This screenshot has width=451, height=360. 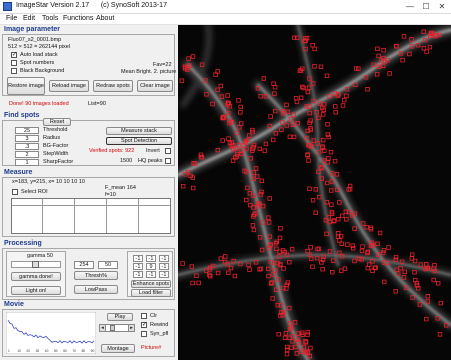 What do you see at coordinates (103, 328) in the screenshot?
I see `slider-left-arrow: ◂` at bounding box center [103, 328].